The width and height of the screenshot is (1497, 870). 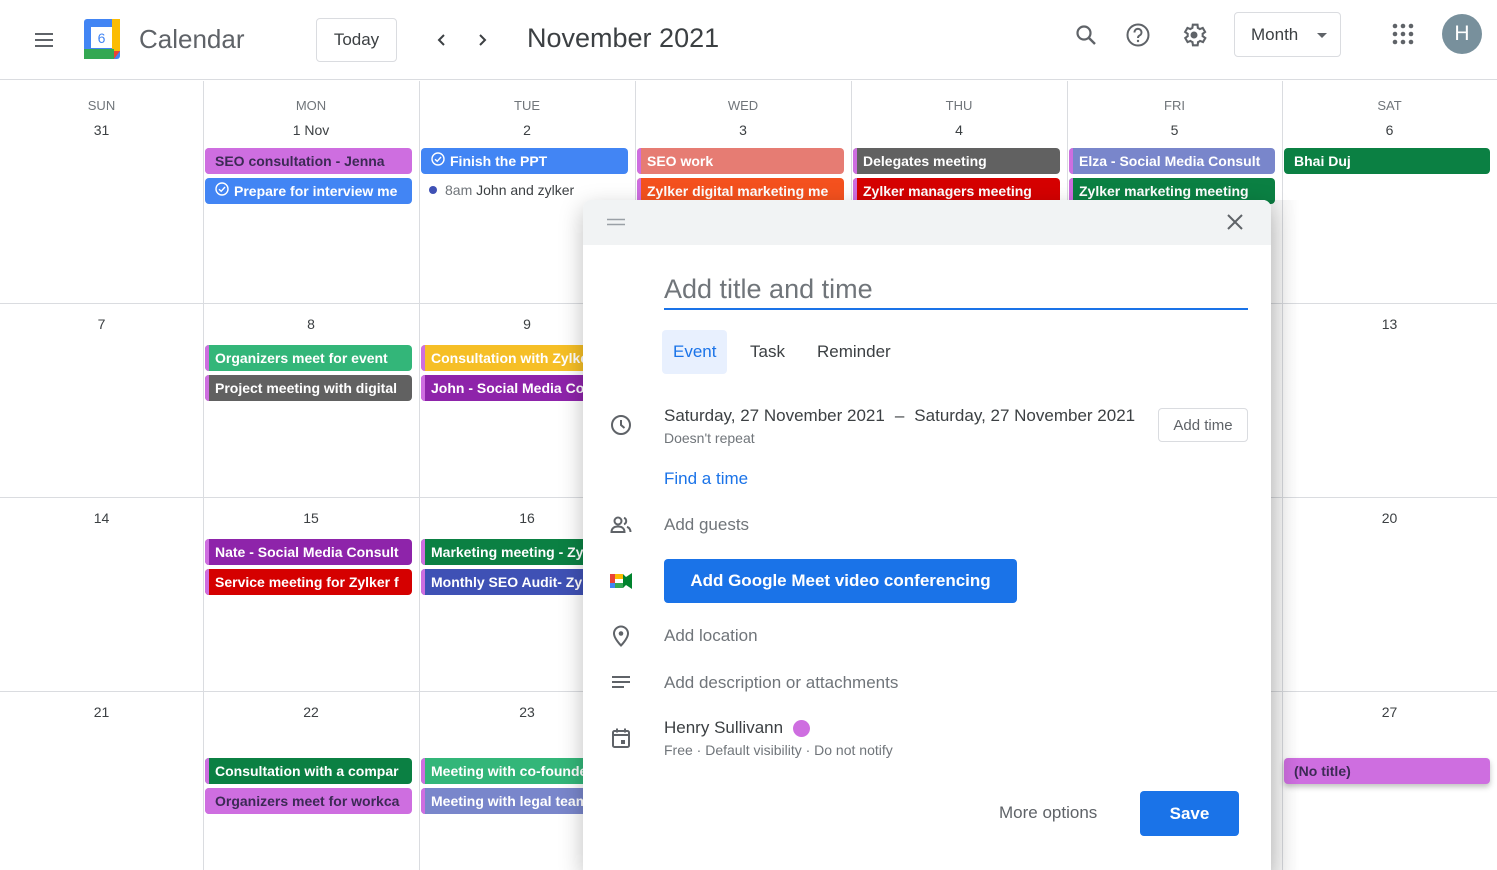 I want to click on drag-handle-icon, so click(x=616, y=222).